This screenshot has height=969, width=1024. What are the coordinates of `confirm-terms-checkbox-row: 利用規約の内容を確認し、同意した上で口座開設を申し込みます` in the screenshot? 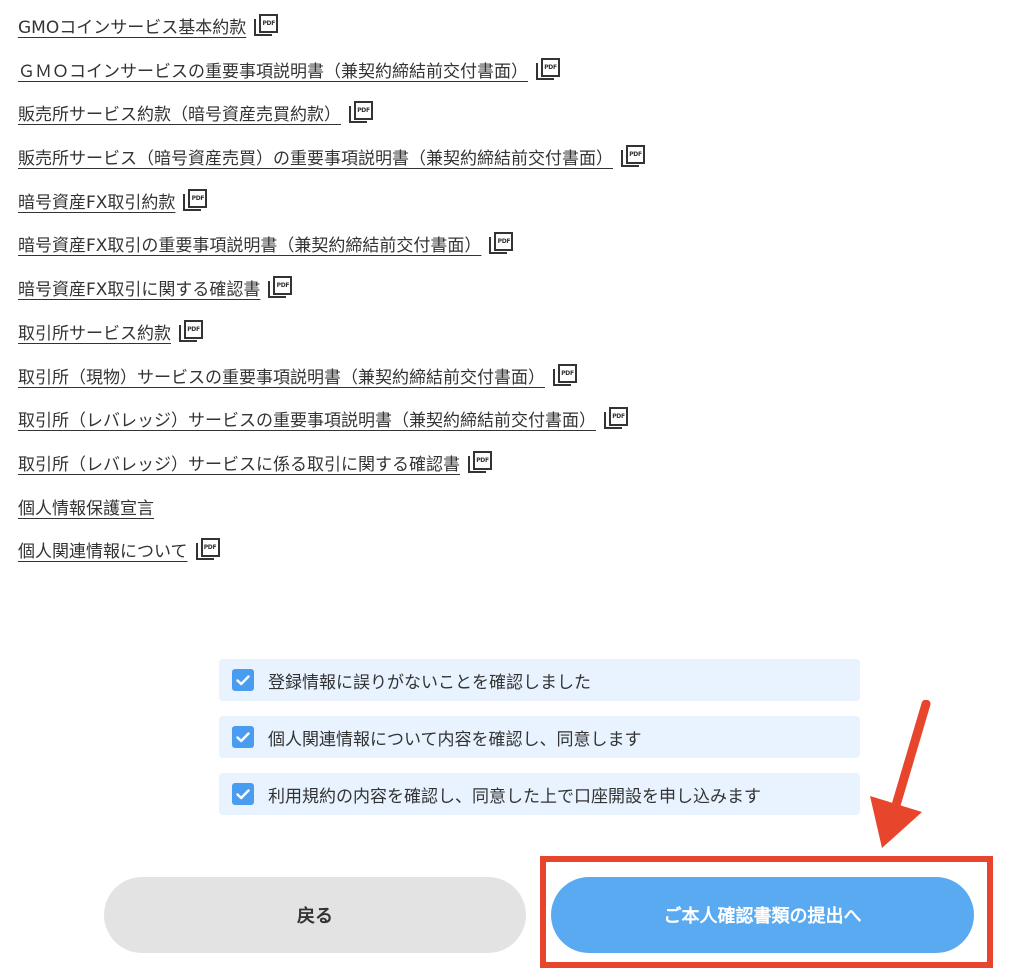 It's located at (539, 794).